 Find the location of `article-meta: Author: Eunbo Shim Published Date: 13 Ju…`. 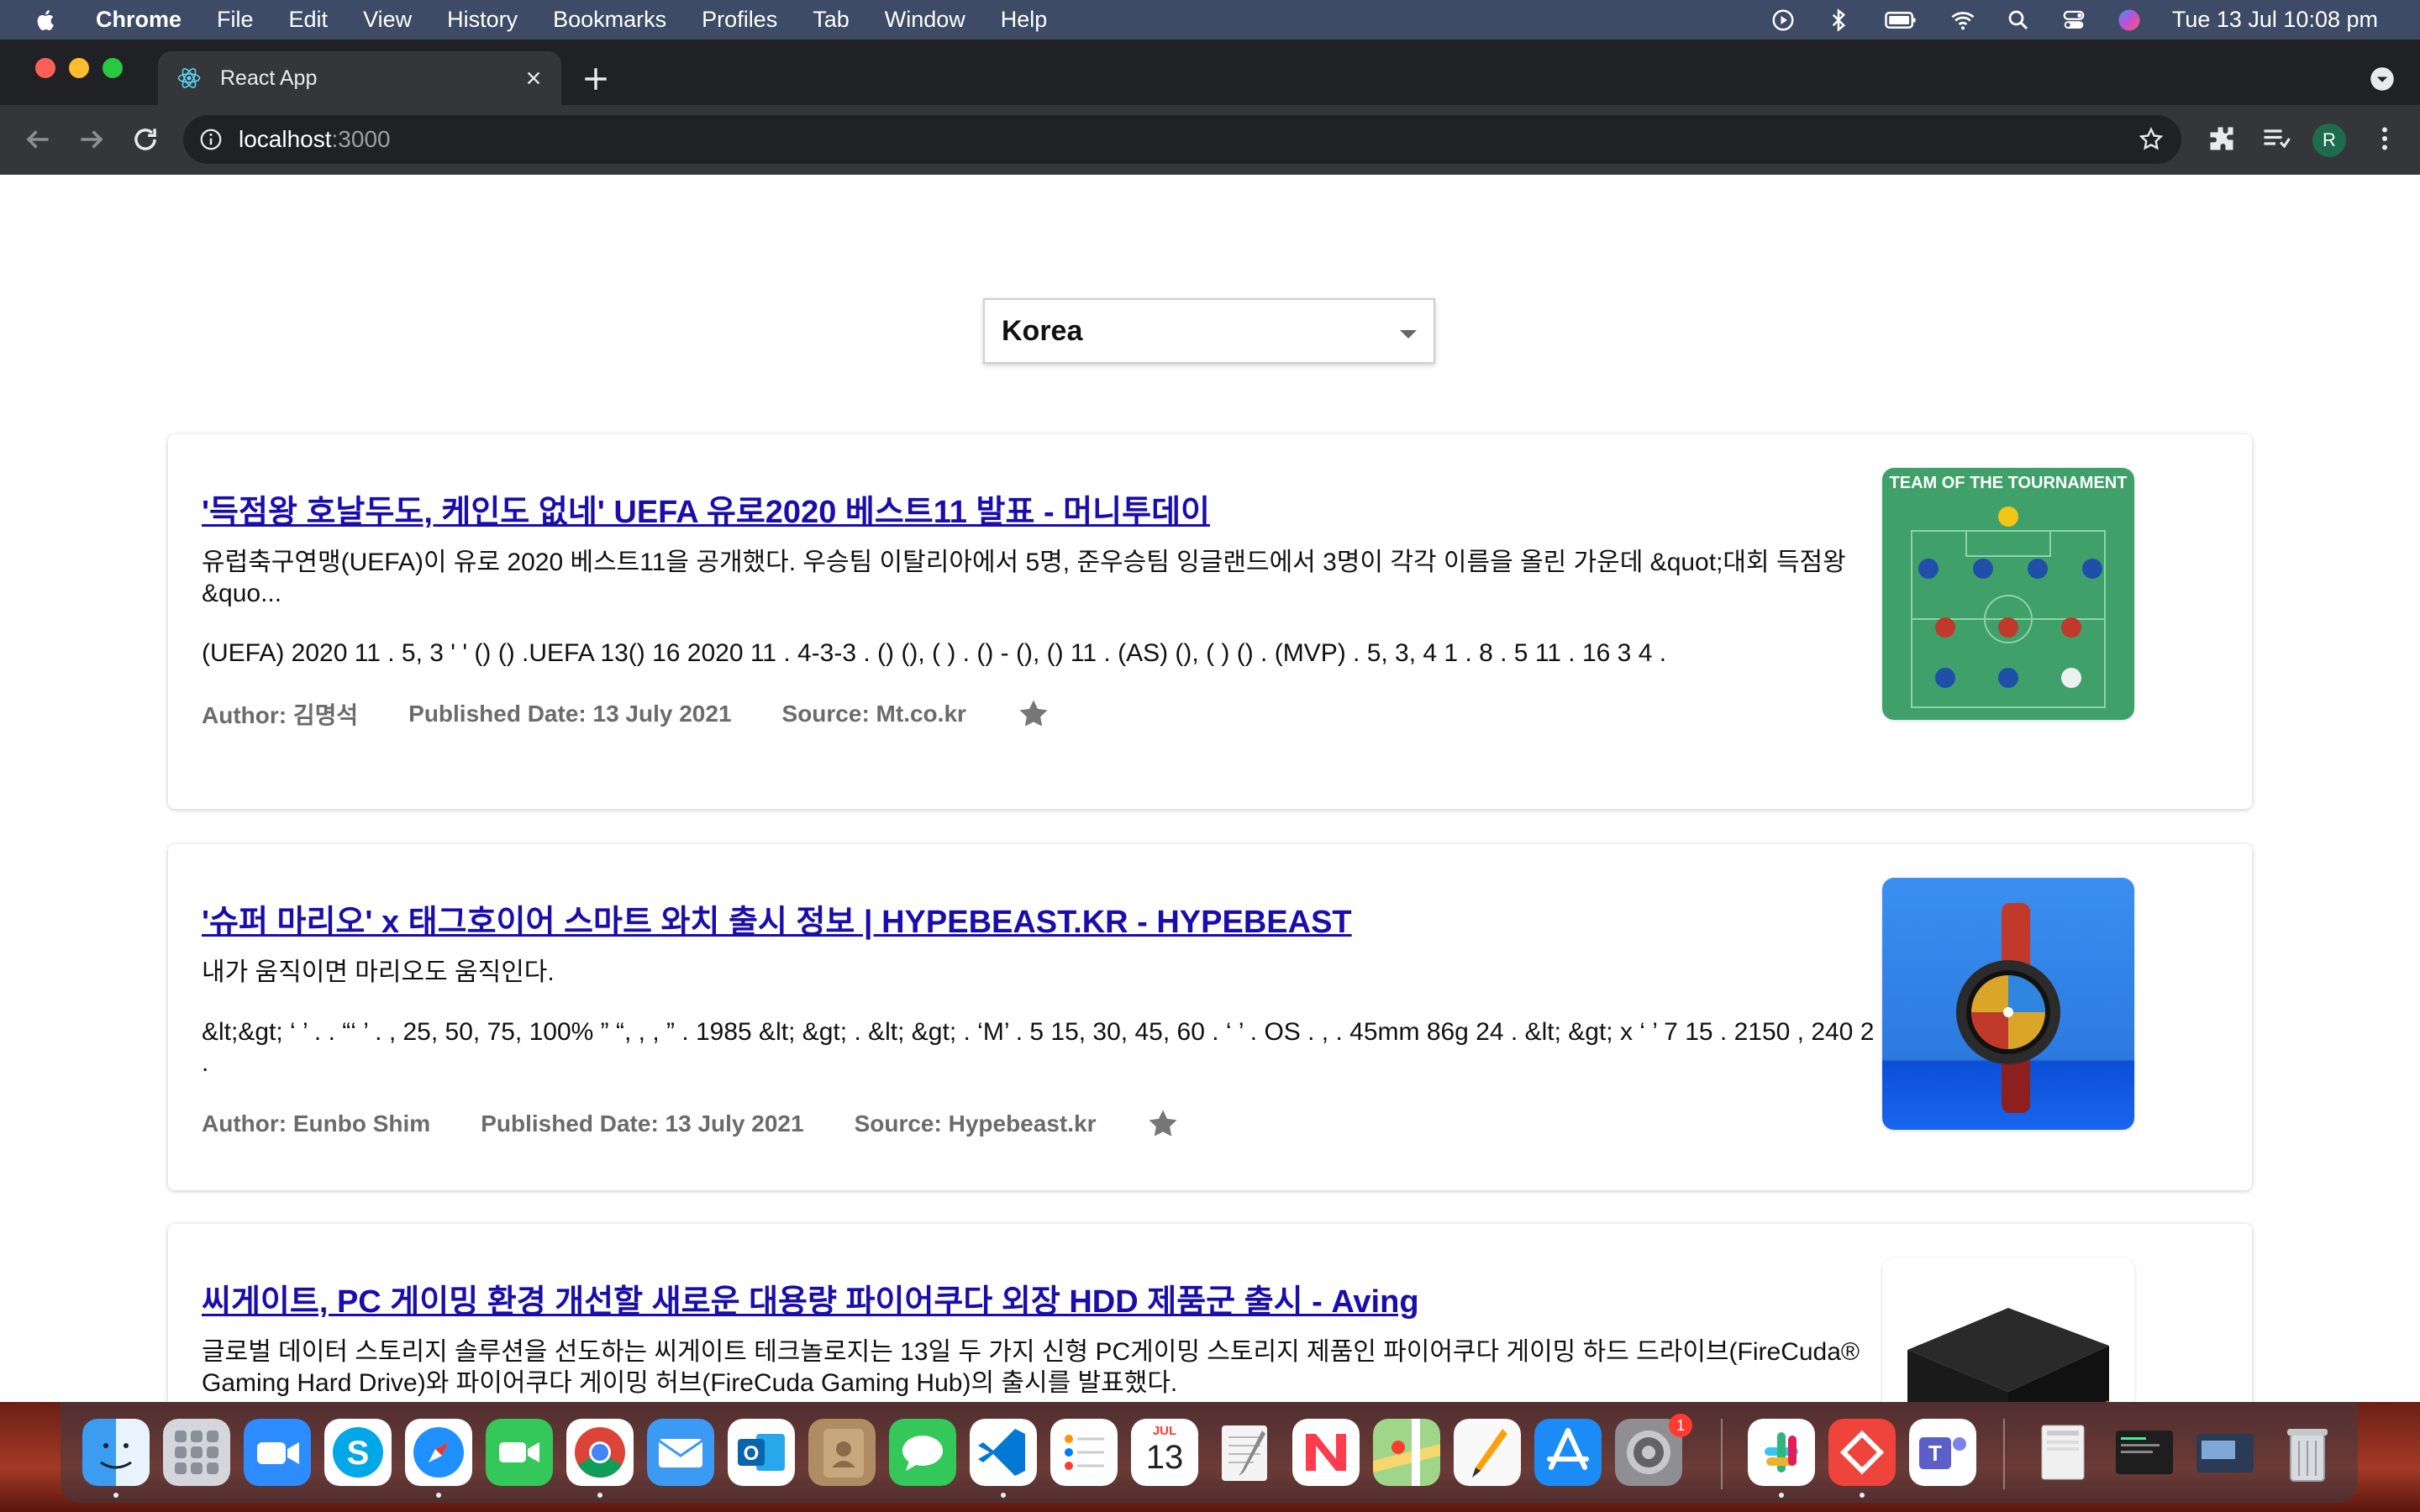

article-meta: Author: Eunbo Shim Published Date: 13 Ju… is located at coordinates (1042, 1124).